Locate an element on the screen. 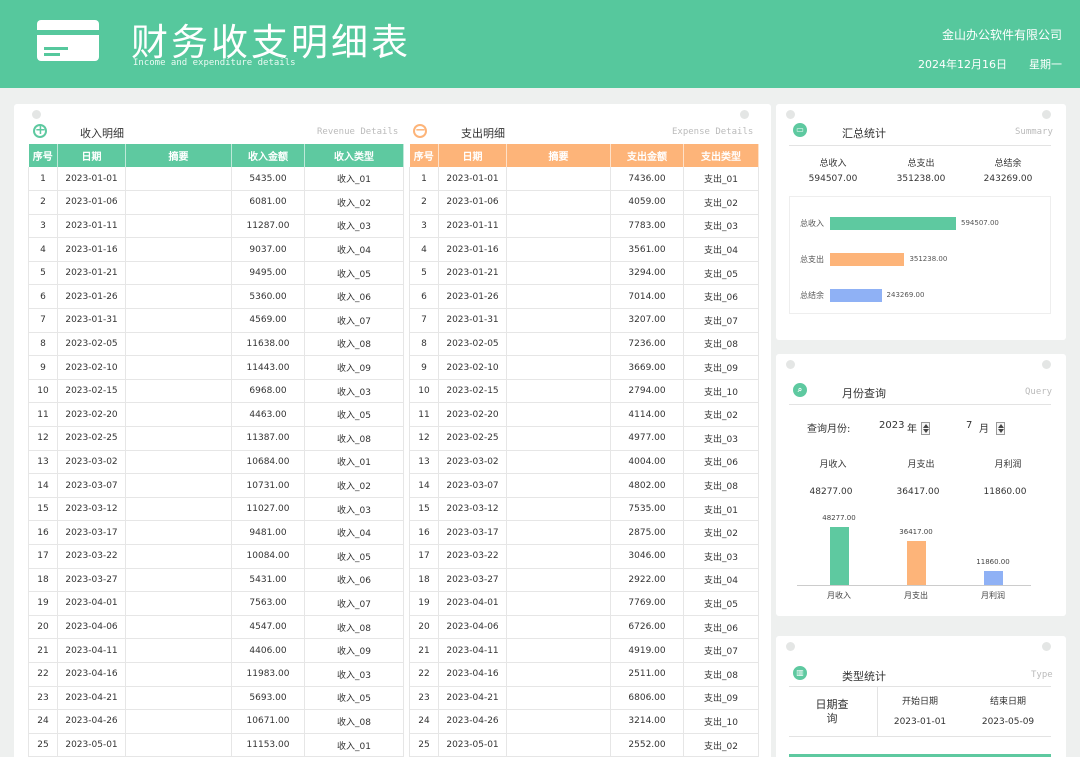 The height and width of the screenshot is (757, 1080). table-cell: 支出_01 is located at coordinates (721, 509).